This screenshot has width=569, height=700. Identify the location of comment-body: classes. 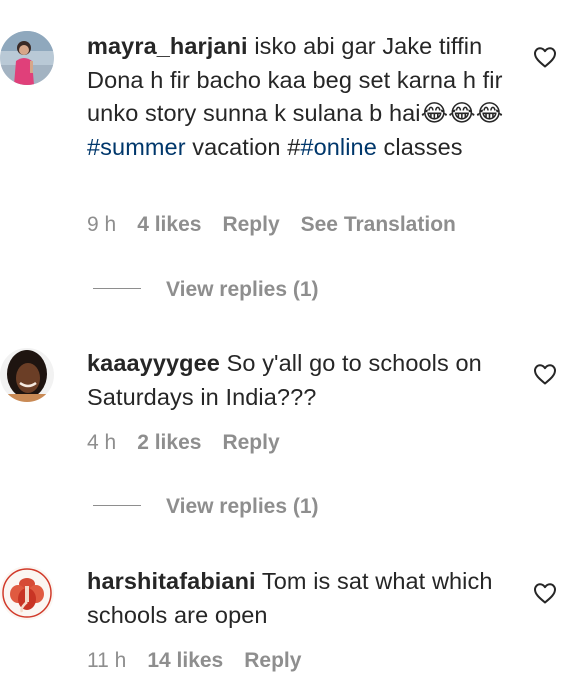
(419, 146).